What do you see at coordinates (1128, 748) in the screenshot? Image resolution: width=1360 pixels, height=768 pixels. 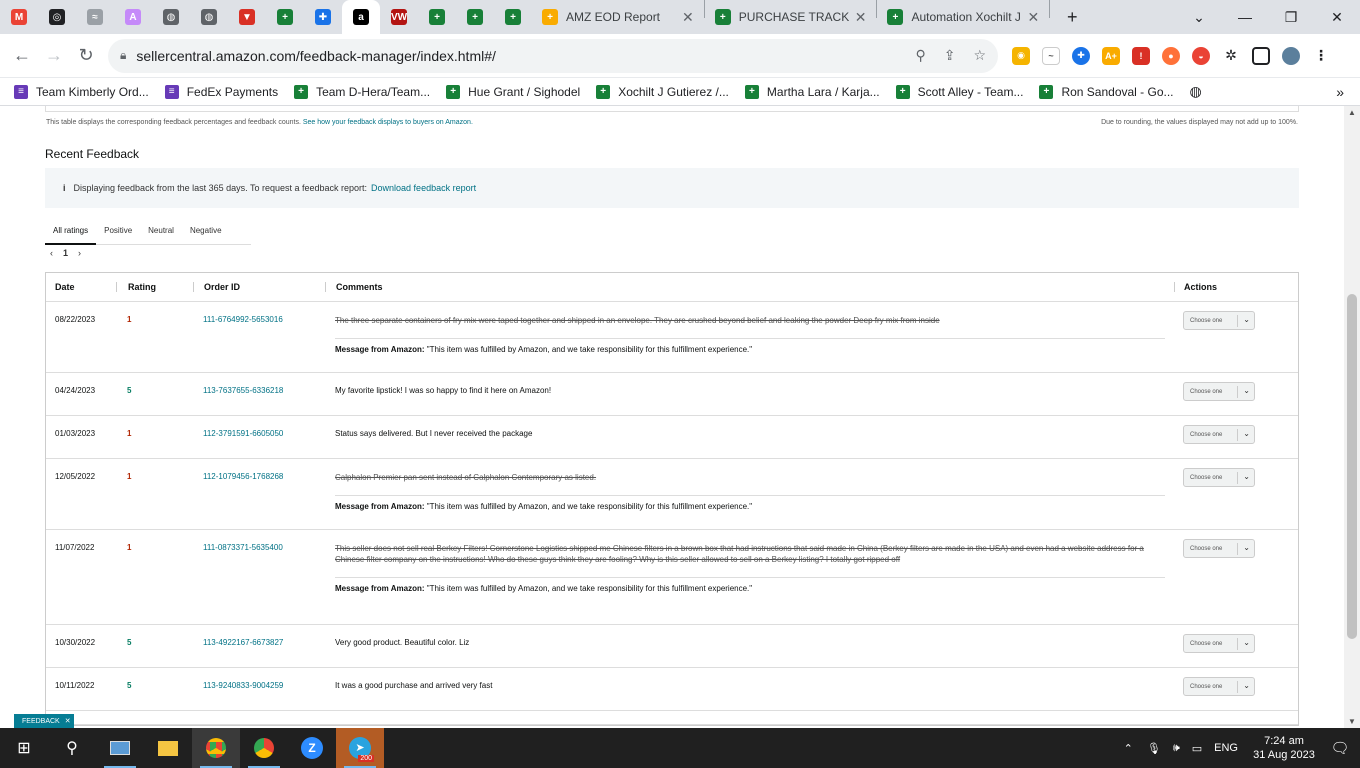 I see `show-hidden-icon: ⌃` at bounding box center [1128, 748].